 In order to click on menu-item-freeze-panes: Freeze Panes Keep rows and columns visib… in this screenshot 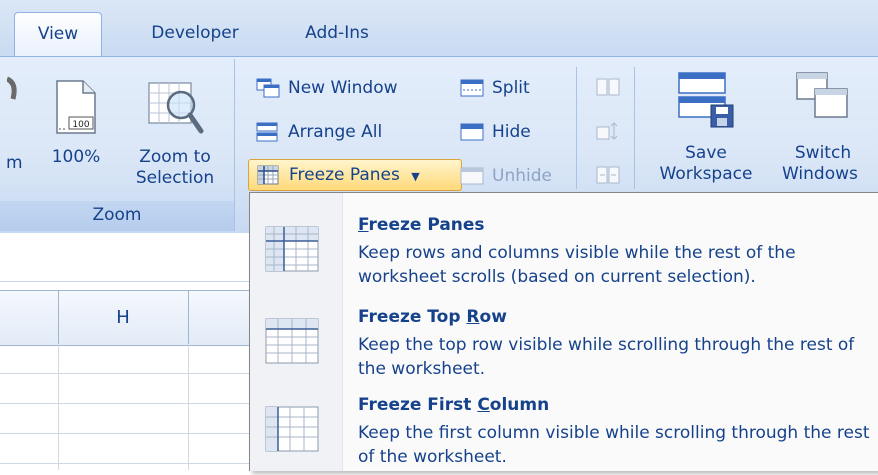, I will do `click(564, 251)`.